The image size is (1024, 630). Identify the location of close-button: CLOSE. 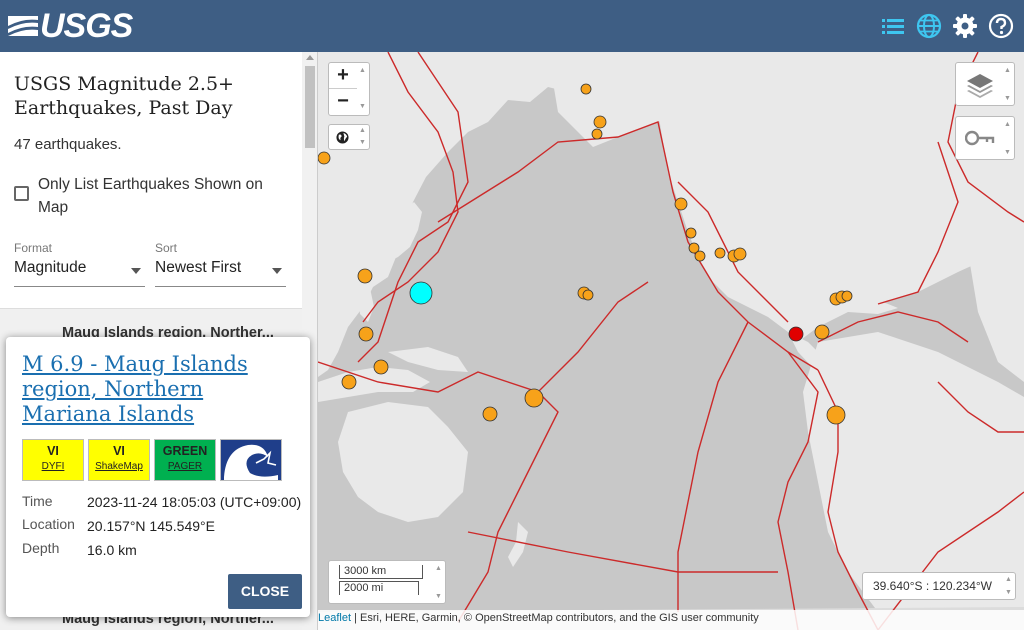
(265, 591).